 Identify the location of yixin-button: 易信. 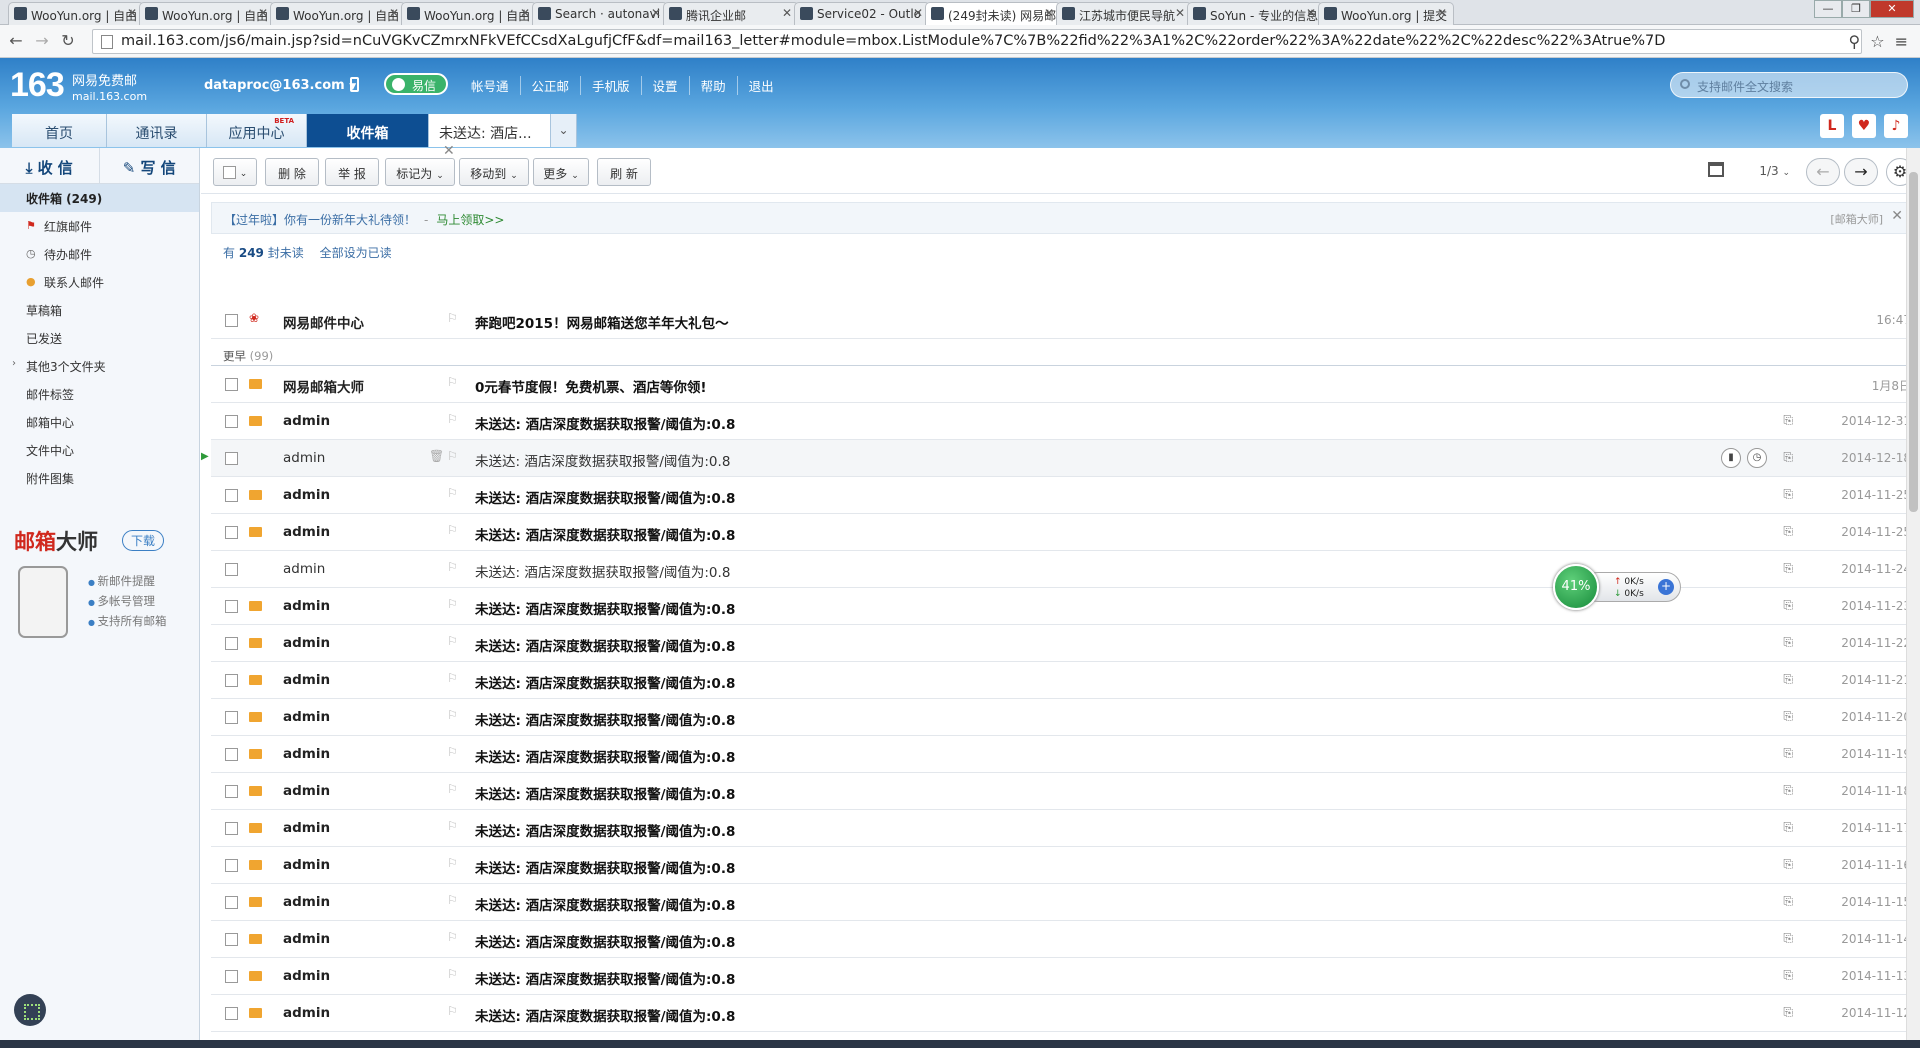
(416, 84).